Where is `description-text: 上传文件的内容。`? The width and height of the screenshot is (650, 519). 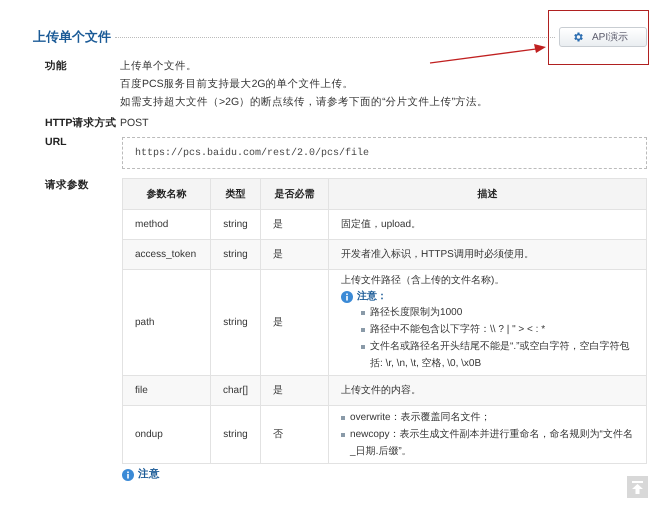
description-text: 上传文件的内容。 is located at coordinates (381, 391).